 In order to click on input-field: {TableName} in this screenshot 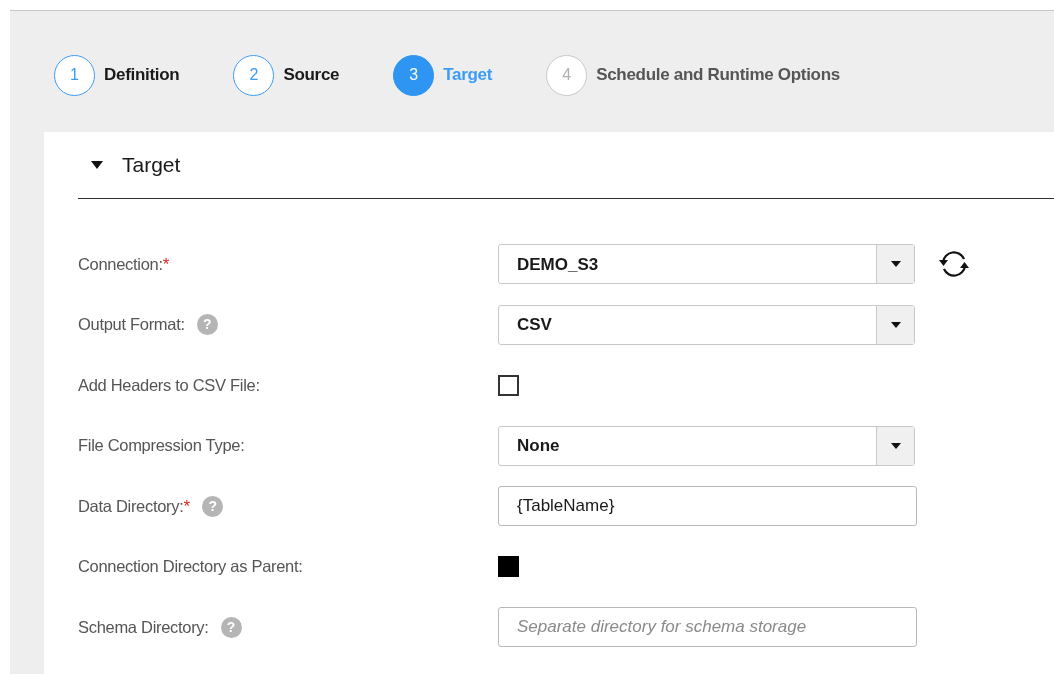, I will do `click(707, 506)`.